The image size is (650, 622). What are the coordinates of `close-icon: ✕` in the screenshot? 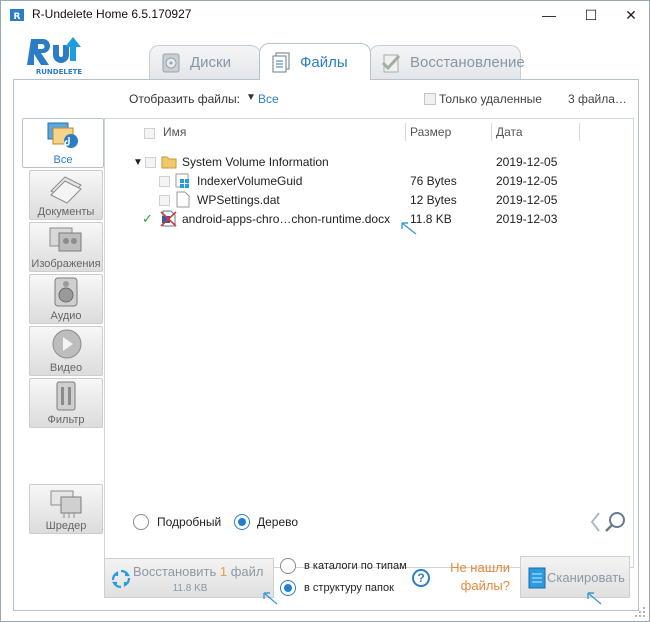 It's located at (631, 14).